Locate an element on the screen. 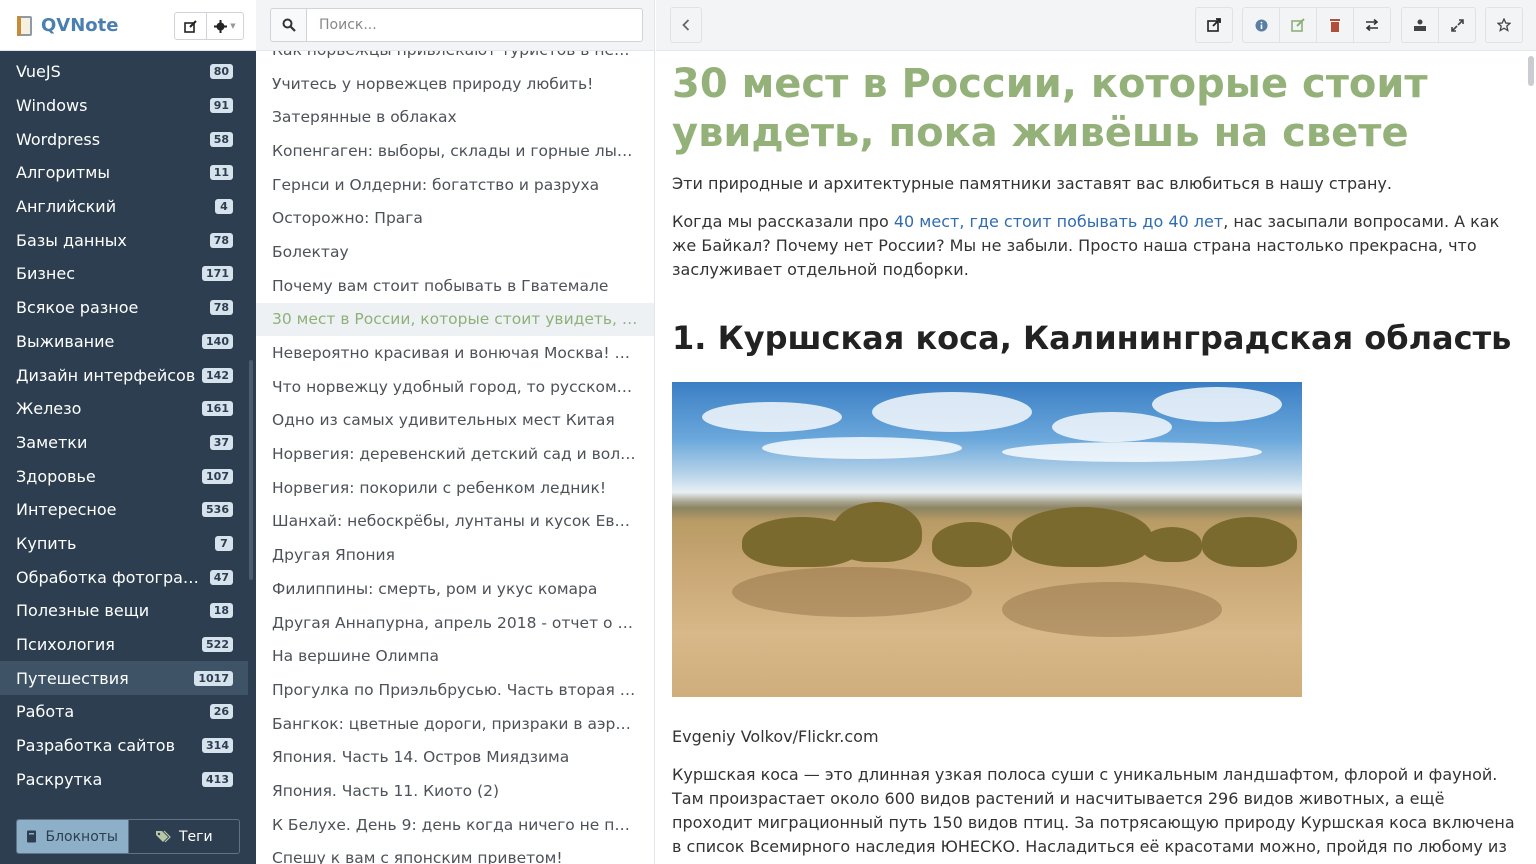 This screenshot has height=864, width=1536. notebook-count-badge: 142 is located at coordinates (217, 375).